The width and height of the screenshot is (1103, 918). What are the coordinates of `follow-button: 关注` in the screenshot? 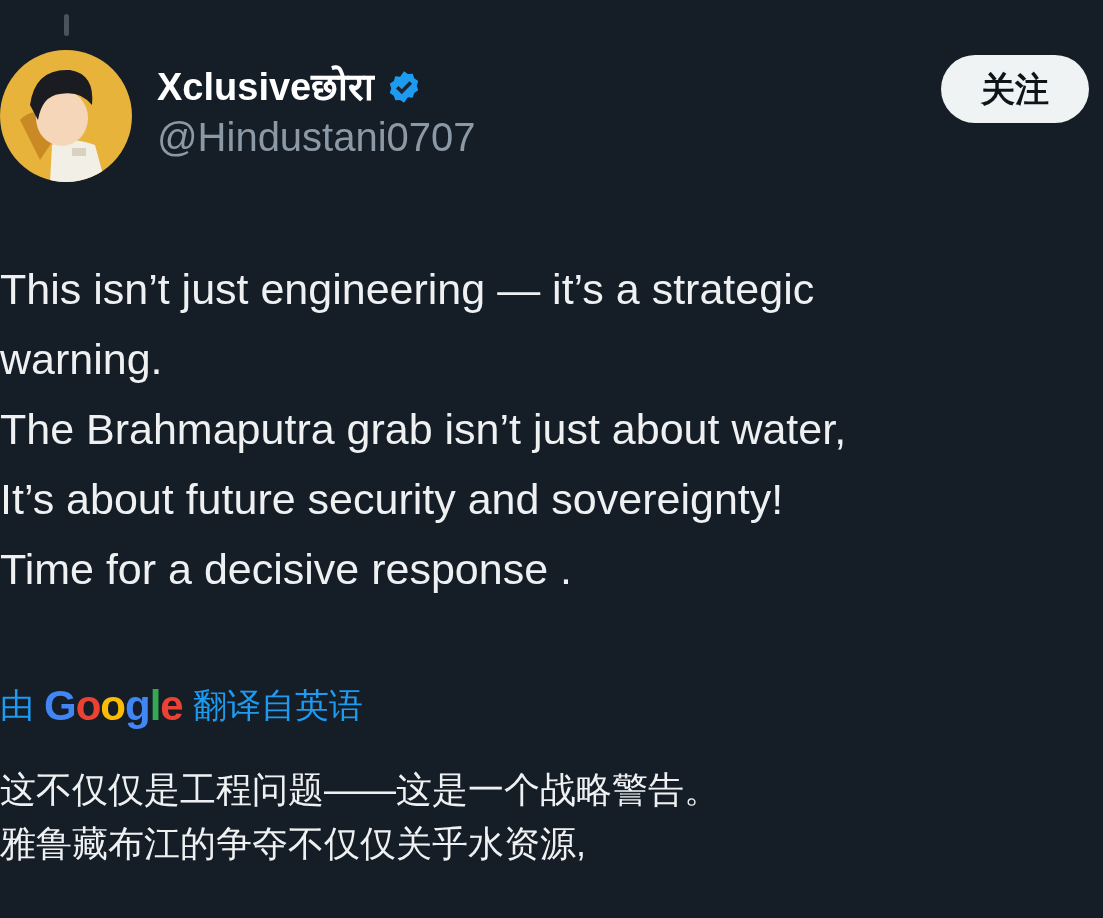 It's located at (1015, 89).